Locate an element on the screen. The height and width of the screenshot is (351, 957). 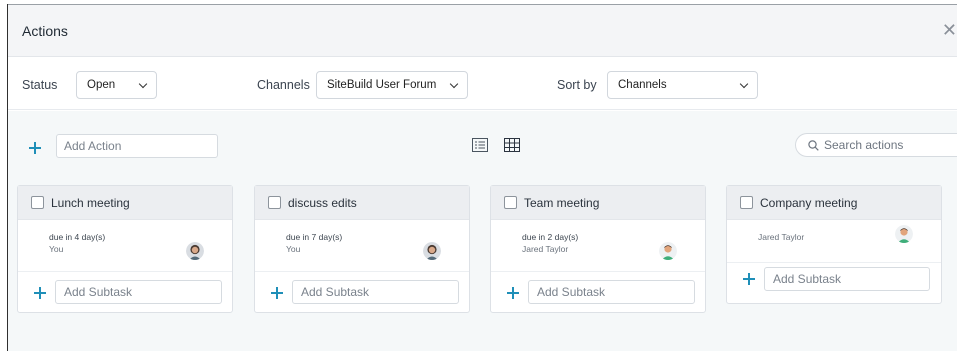
card-header: Company meeting is located at coordinates (834, 203).